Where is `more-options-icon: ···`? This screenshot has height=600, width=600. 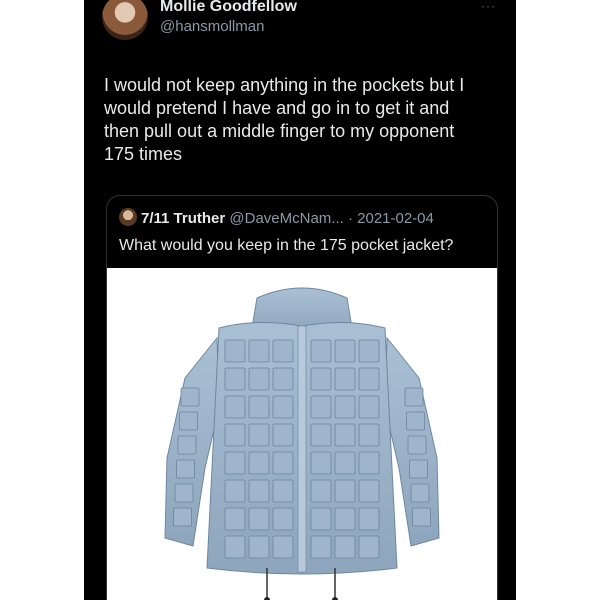
more-options-icon: ··· is located at coordinates (488, 6).